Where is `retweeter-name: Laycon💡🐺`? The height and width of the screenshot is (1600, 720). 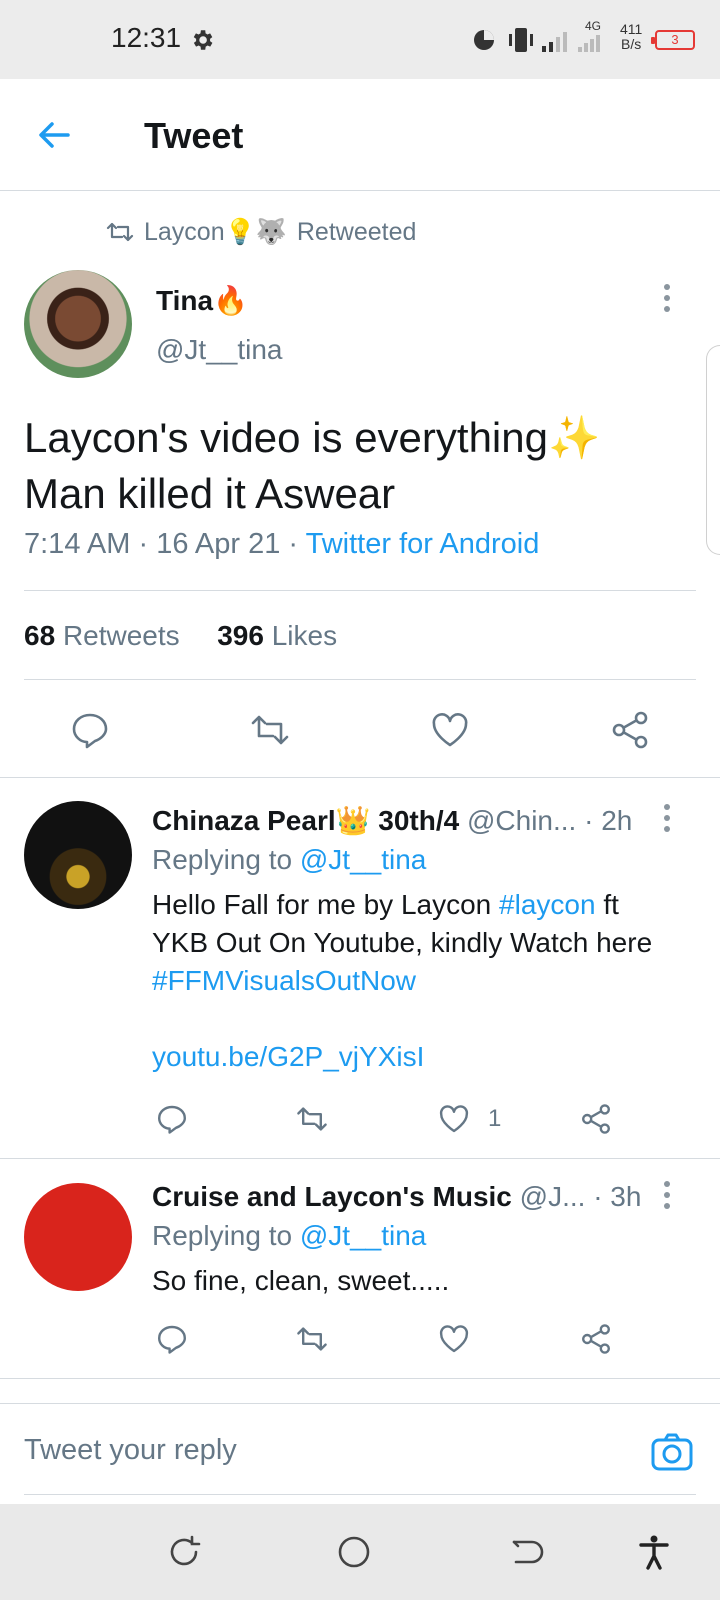
retweeter-name: Laycon💡🐺 is located at coordinates (215, 231).